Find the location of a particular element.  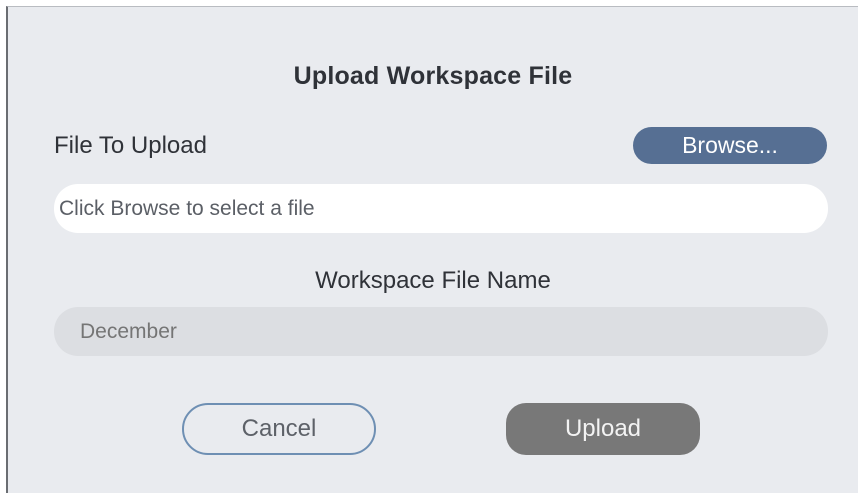

dialog-title: Upload Workspace File is located at coordinates (433, 76).